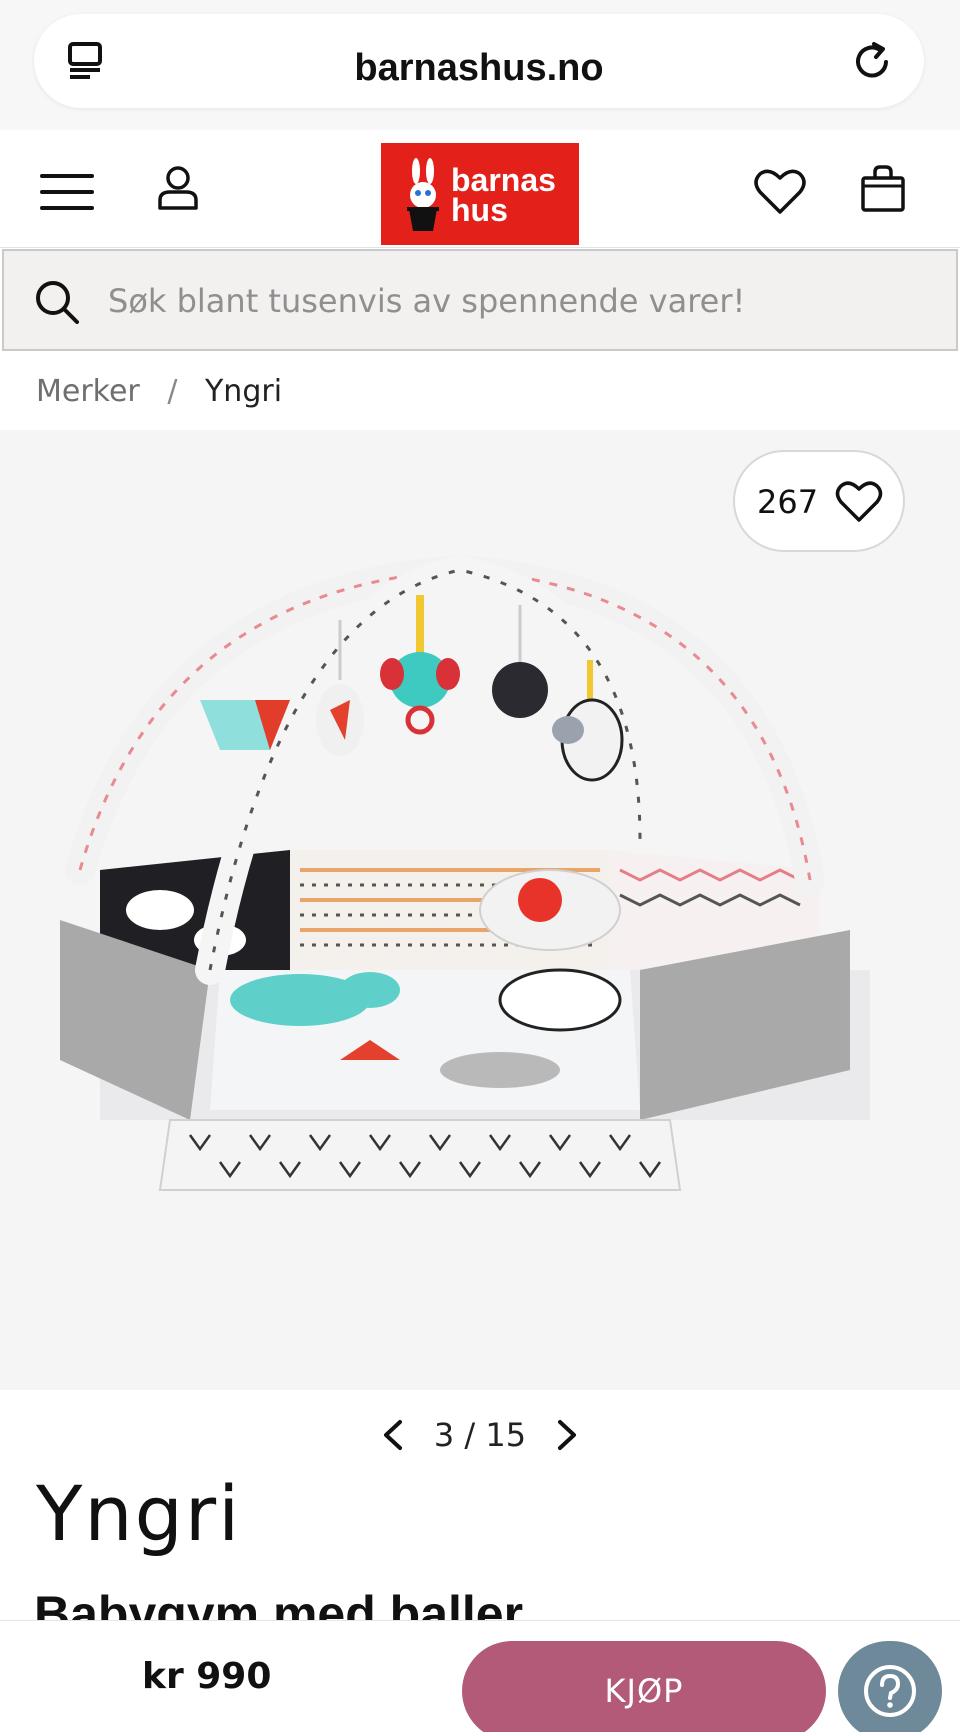 The height and width of the screenshot is (1732, 960). Describe the element at coordinates (644, 1686) in the screenshot. I see `buy-button: KJØP` at that location.